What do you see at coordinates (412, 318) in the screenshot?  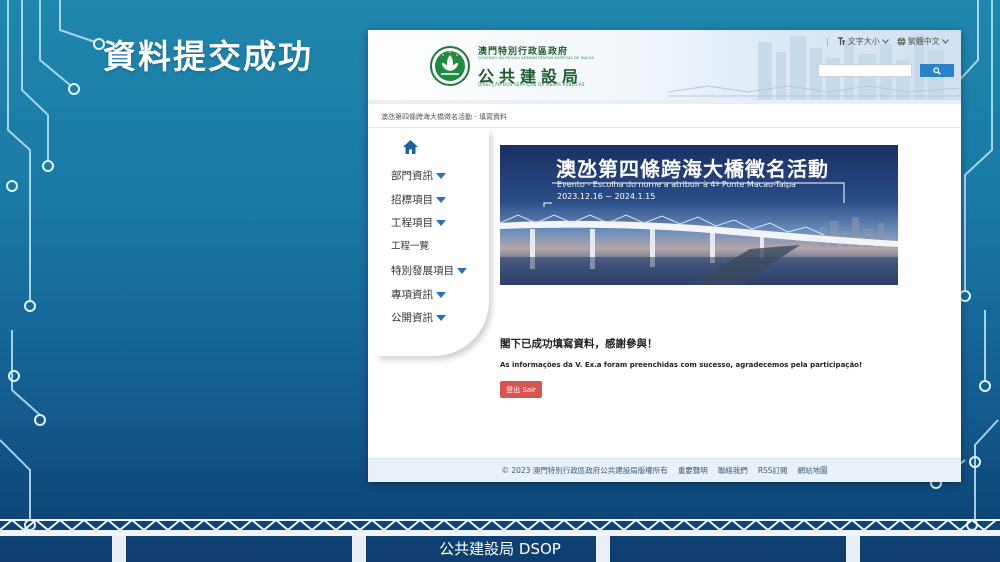 I see `nav-label: 公開資訊` at bounding box center [412, 318].